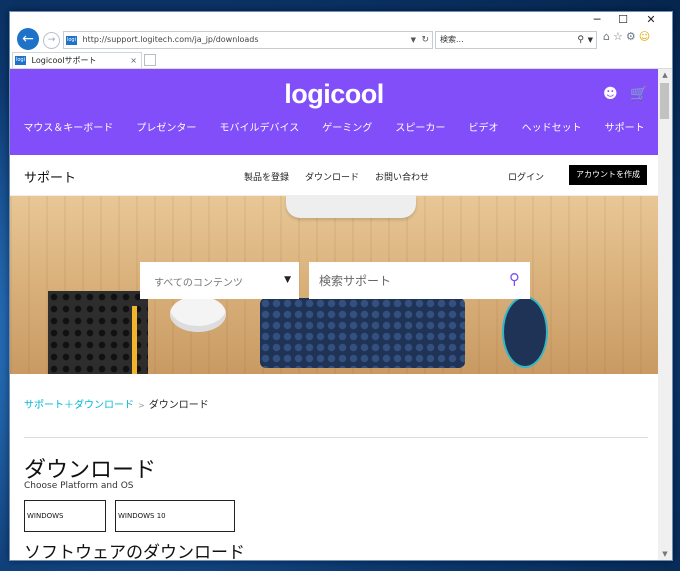 The image size is (680, 571). I want to click on gear-icon: ⚙, so click(632, 36).